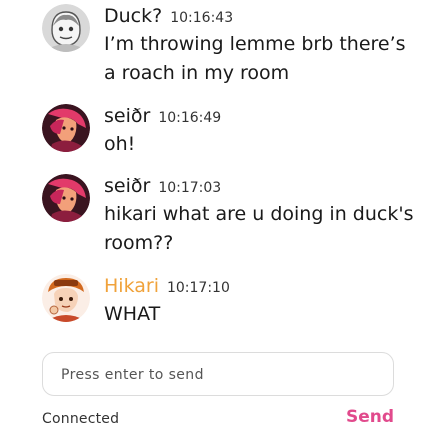  Describe the element at coordinates (133, 16) in the screenshot. I see `author-name: Duck?` at that location.